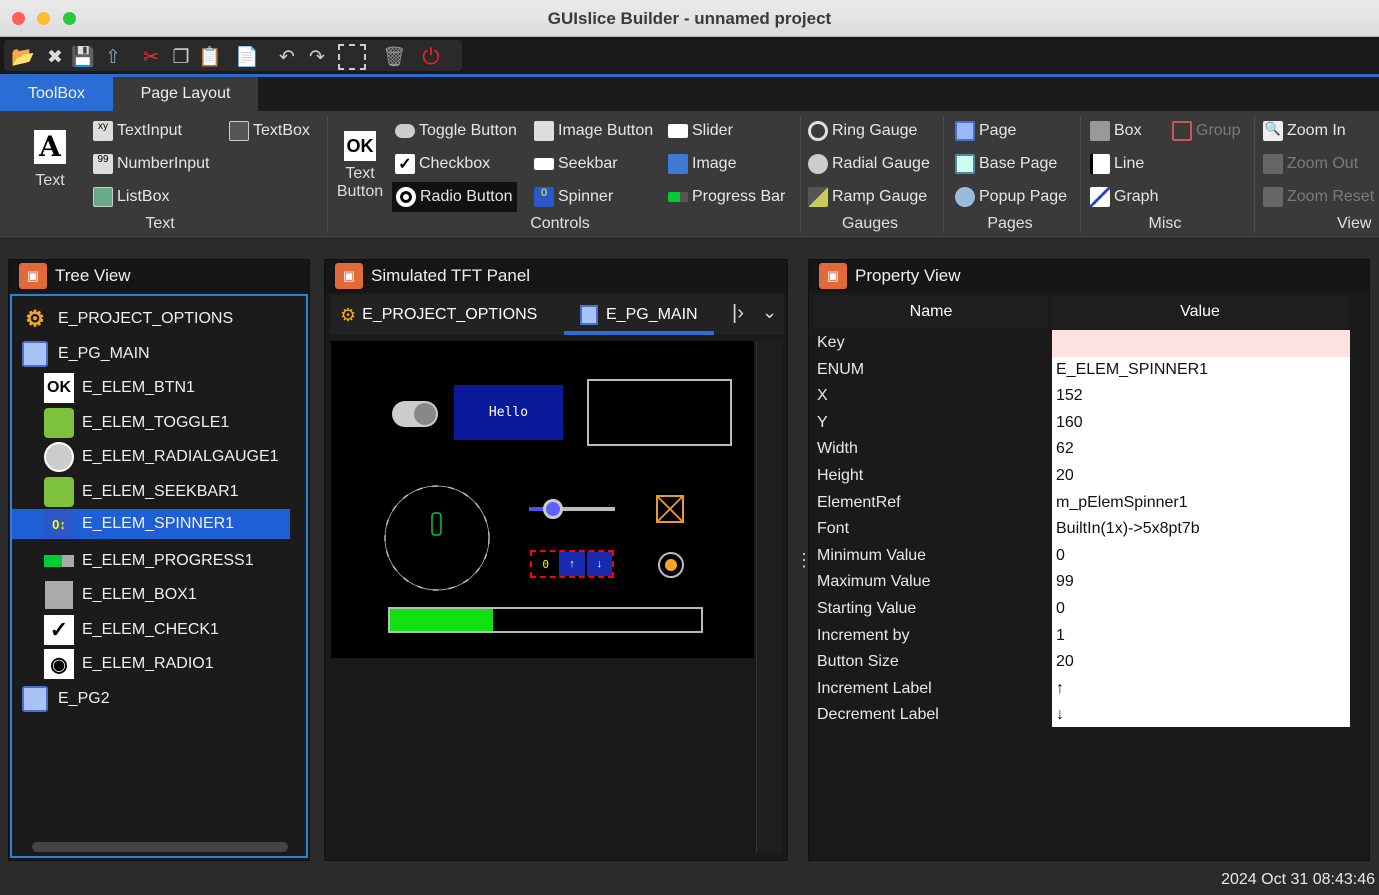 The height and width of the screenshot is (895, 1379). Describe the element at coordinates (1069, 396) in the screenshot. I see `property-value: 152` at that location.